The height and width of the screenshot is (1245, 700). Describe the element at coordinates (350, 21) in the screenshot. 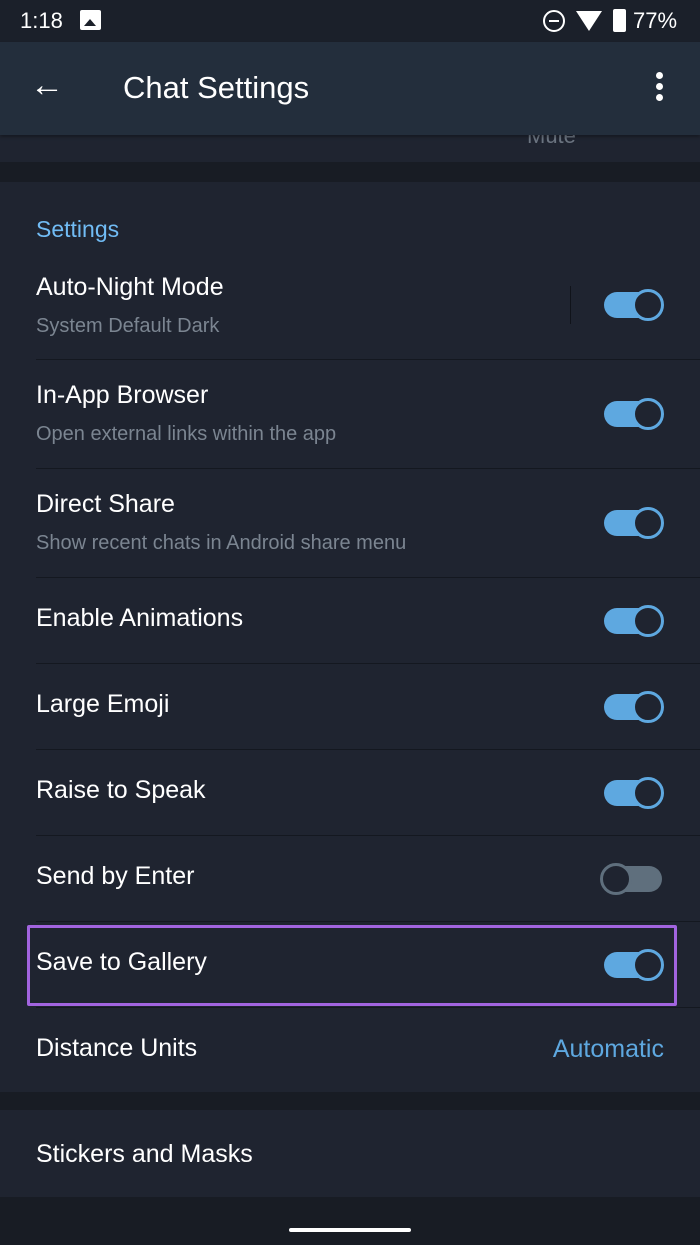

I see `status-bar: 1:18 77%` at that location.